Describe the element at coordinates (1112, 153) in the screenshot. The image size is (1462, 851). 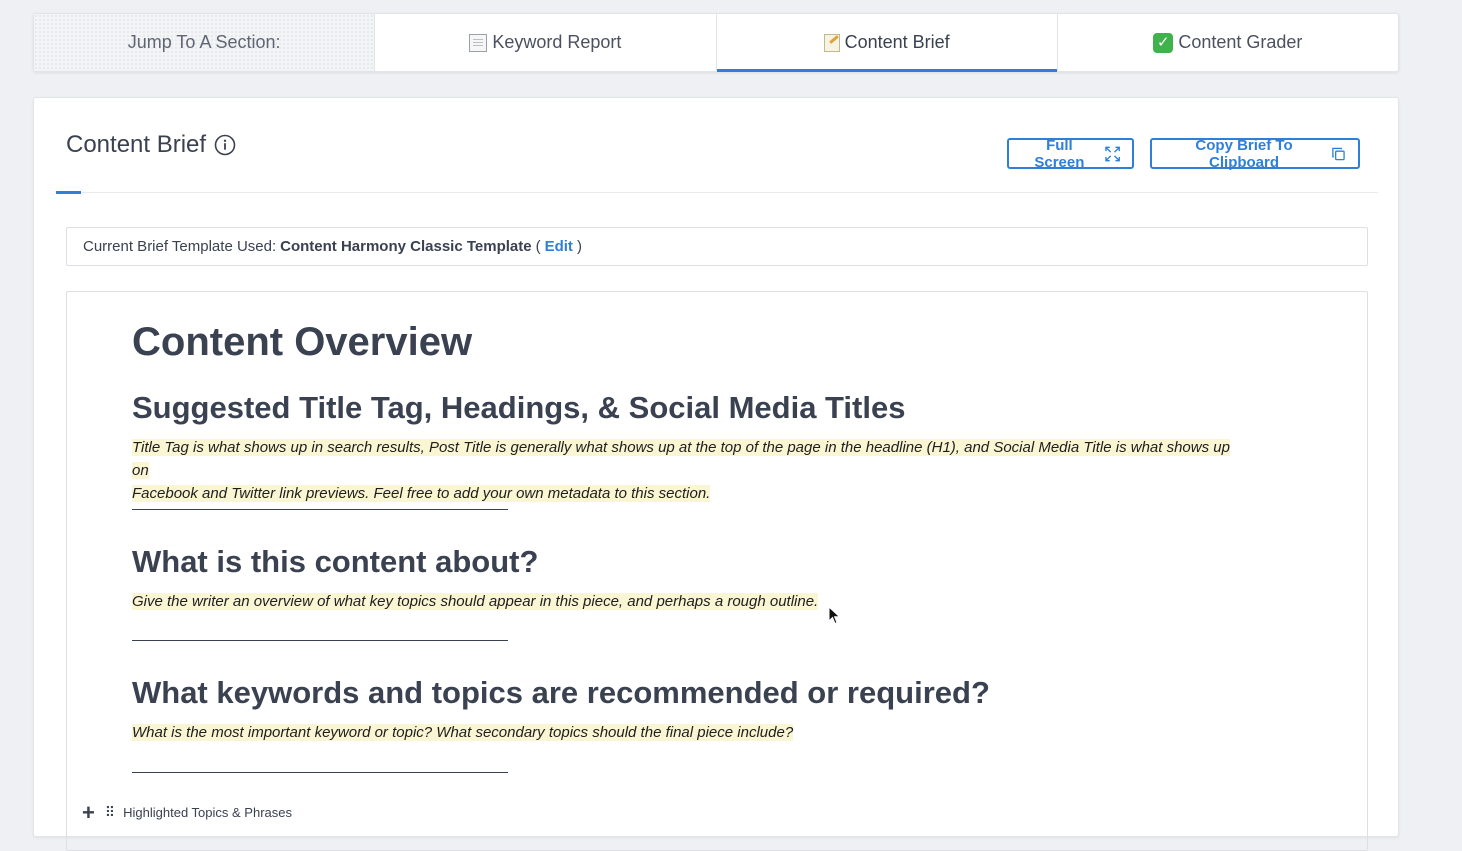
I see `expand-icon` at that location.